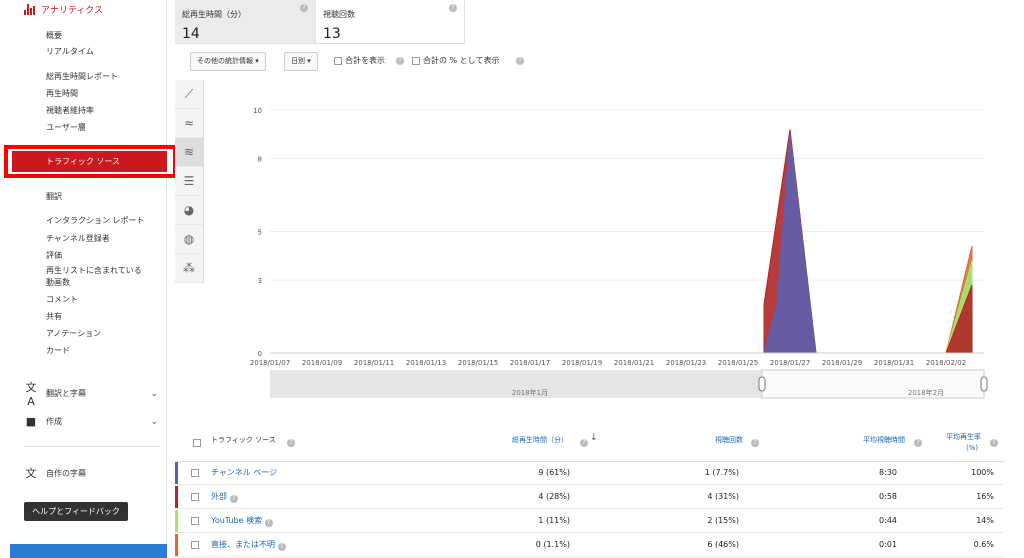 This screenshot has width=1024, height=558. What do you see at coordinates (82, 76) in the screenshot?
I see `sidebar-item: 総再生時間レポート` at bounding box center [82, 76].